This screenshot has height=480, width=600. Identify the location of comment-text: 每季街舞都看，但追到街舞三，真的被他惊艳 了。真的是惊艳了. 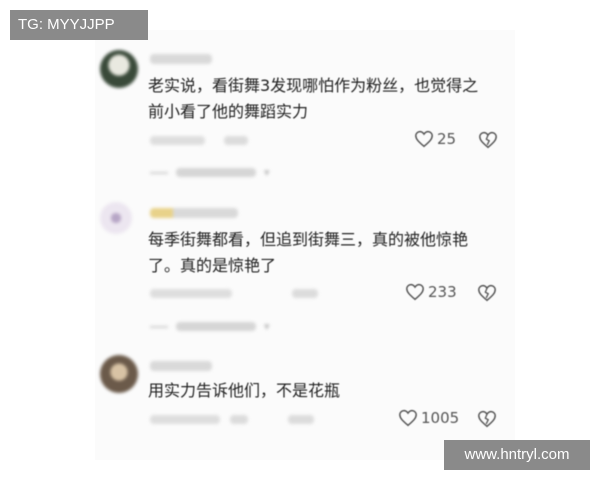
(323, 253).